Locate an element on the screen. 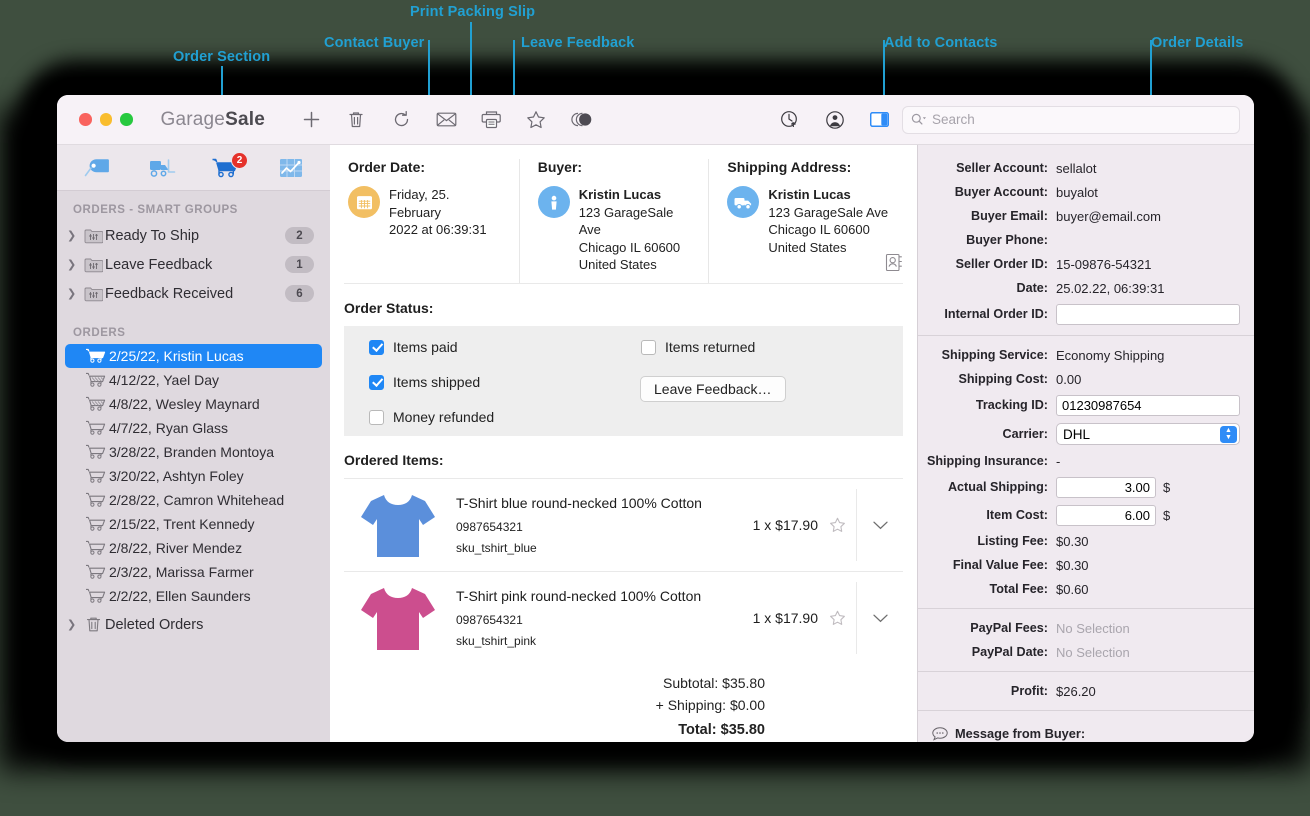  checkbox-items-paid: Items paid is located at coordinates (413, 347).